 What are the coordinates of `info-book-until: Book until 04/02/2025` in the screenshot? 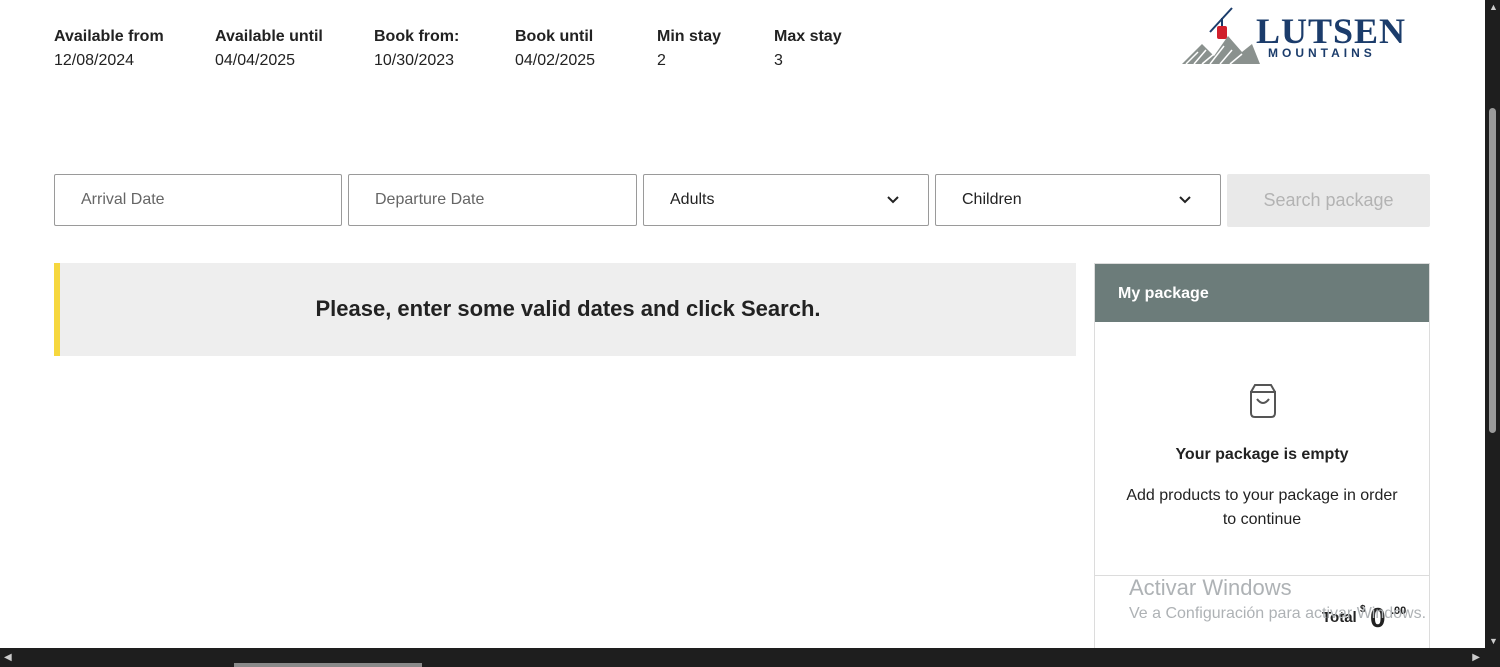 It's located at (555, 49).